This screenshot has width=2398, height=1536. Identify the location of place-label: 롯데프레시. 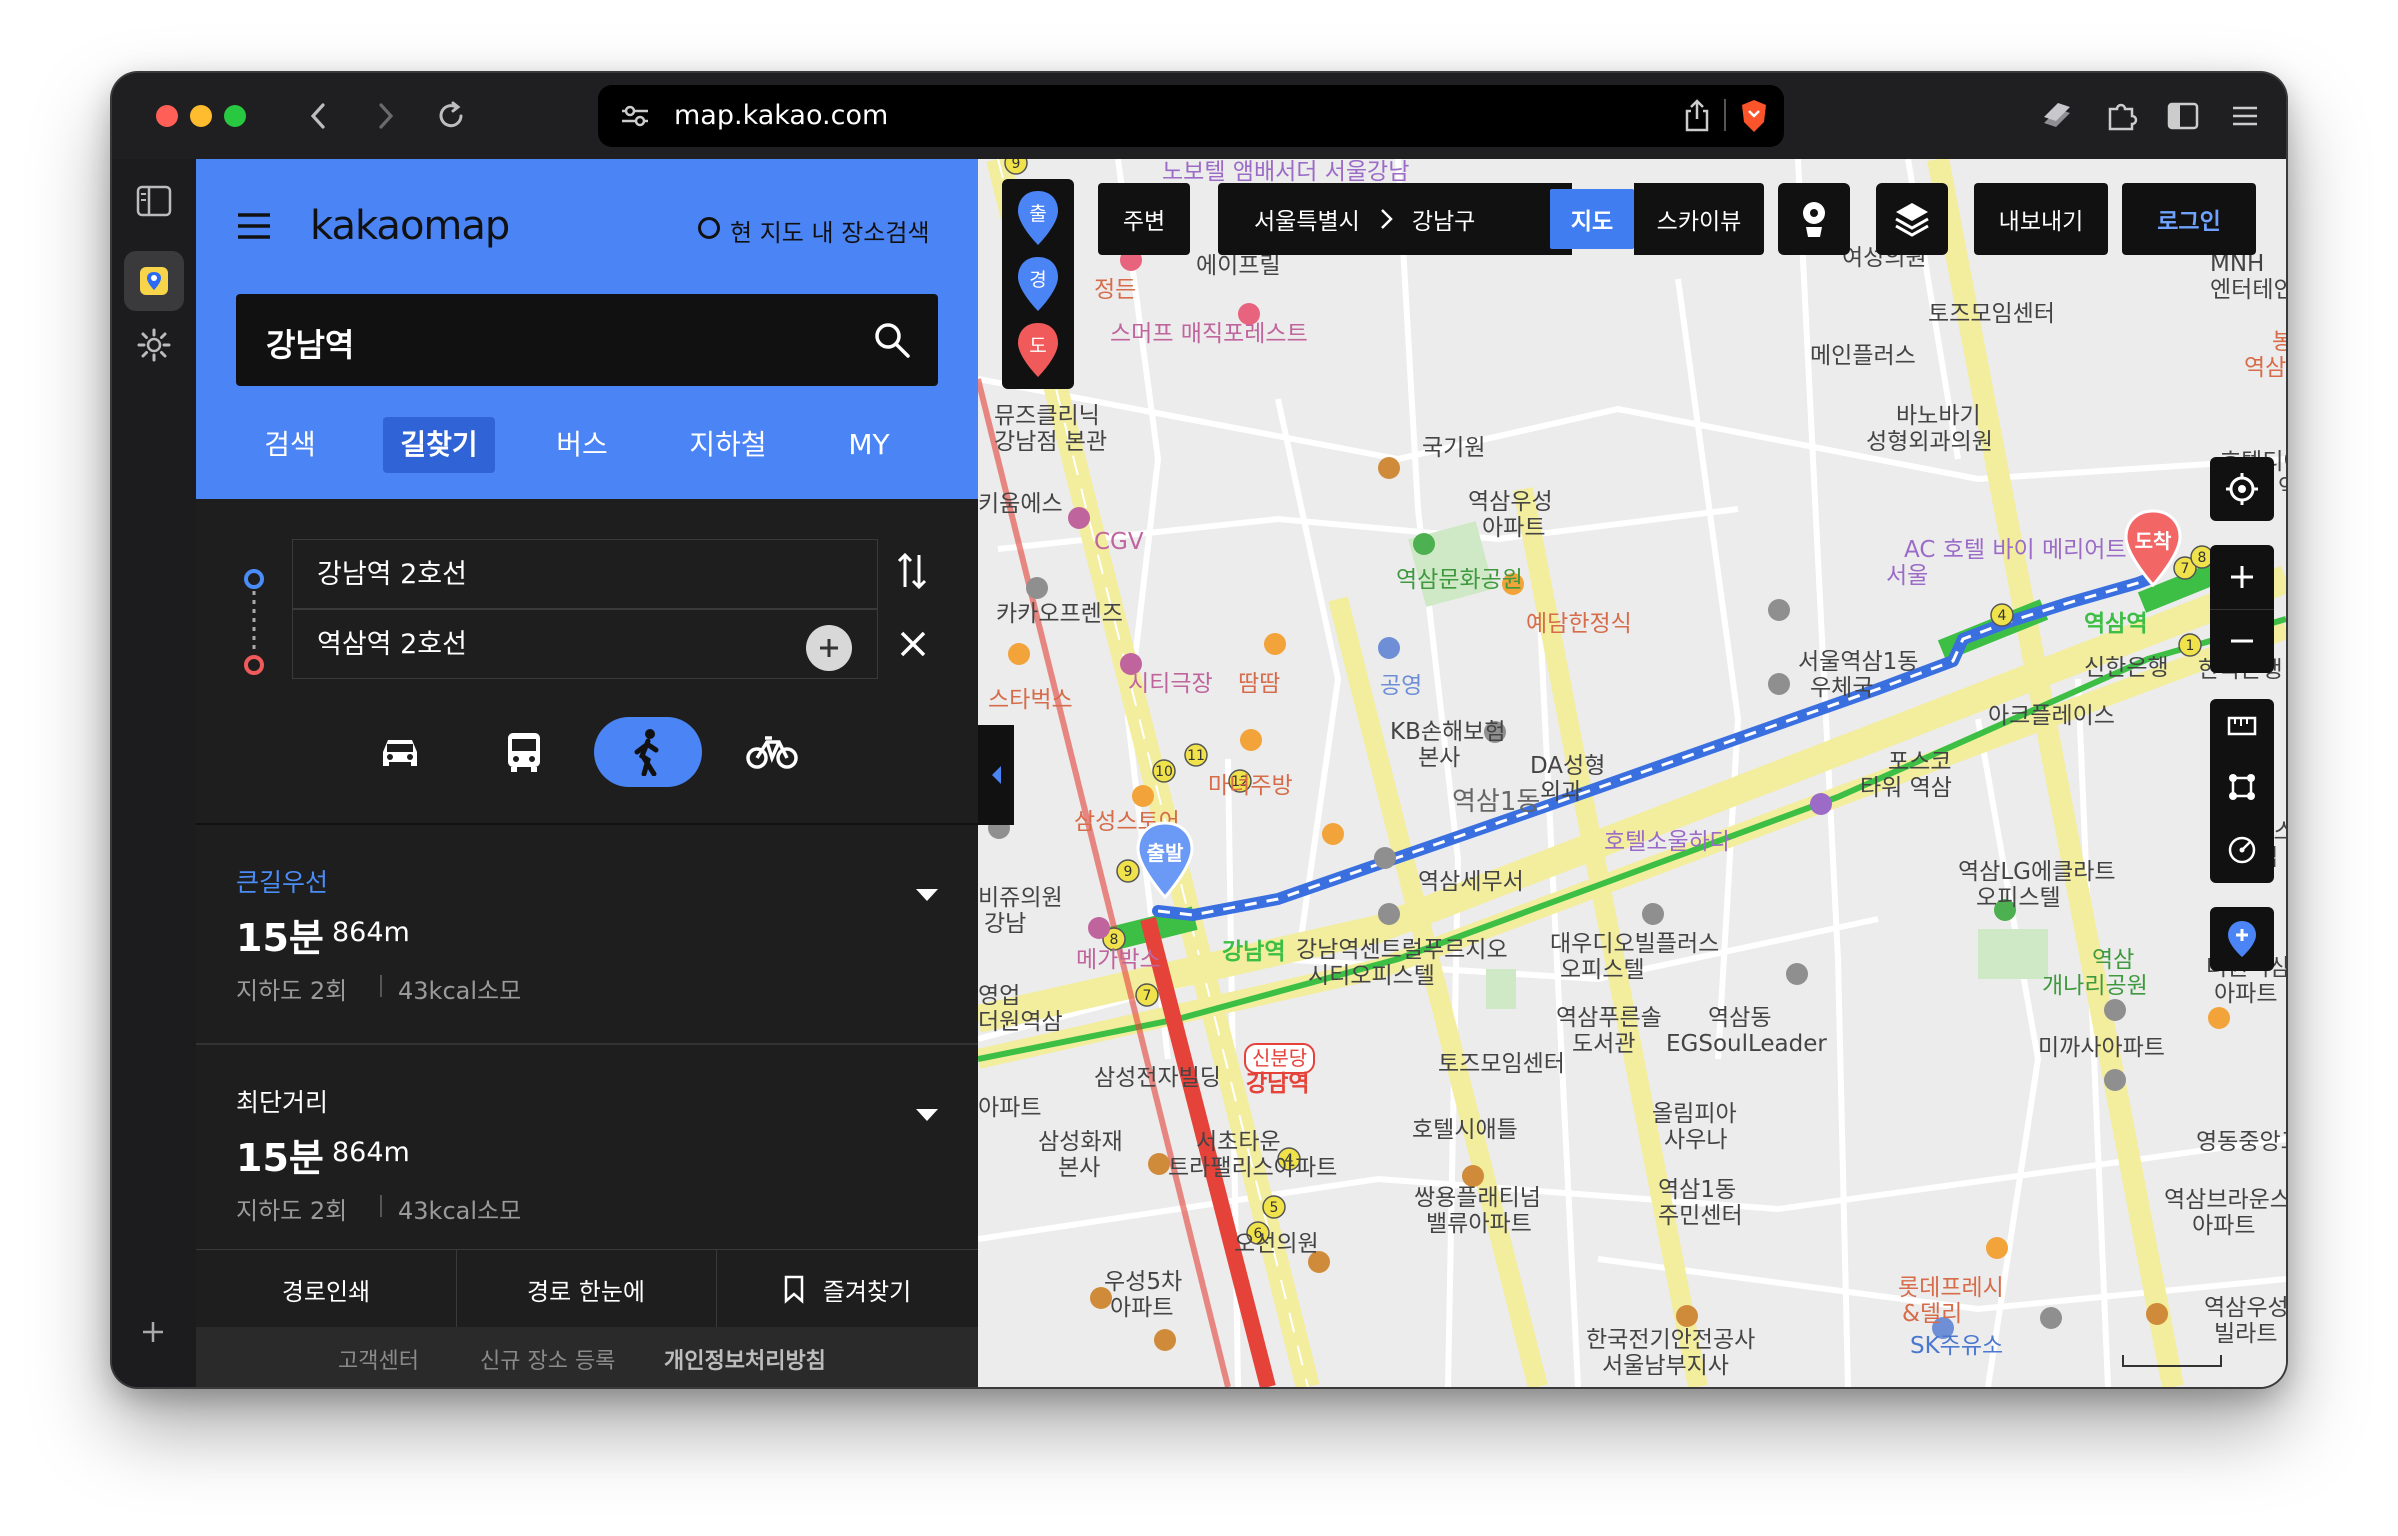
(1951, 1288).